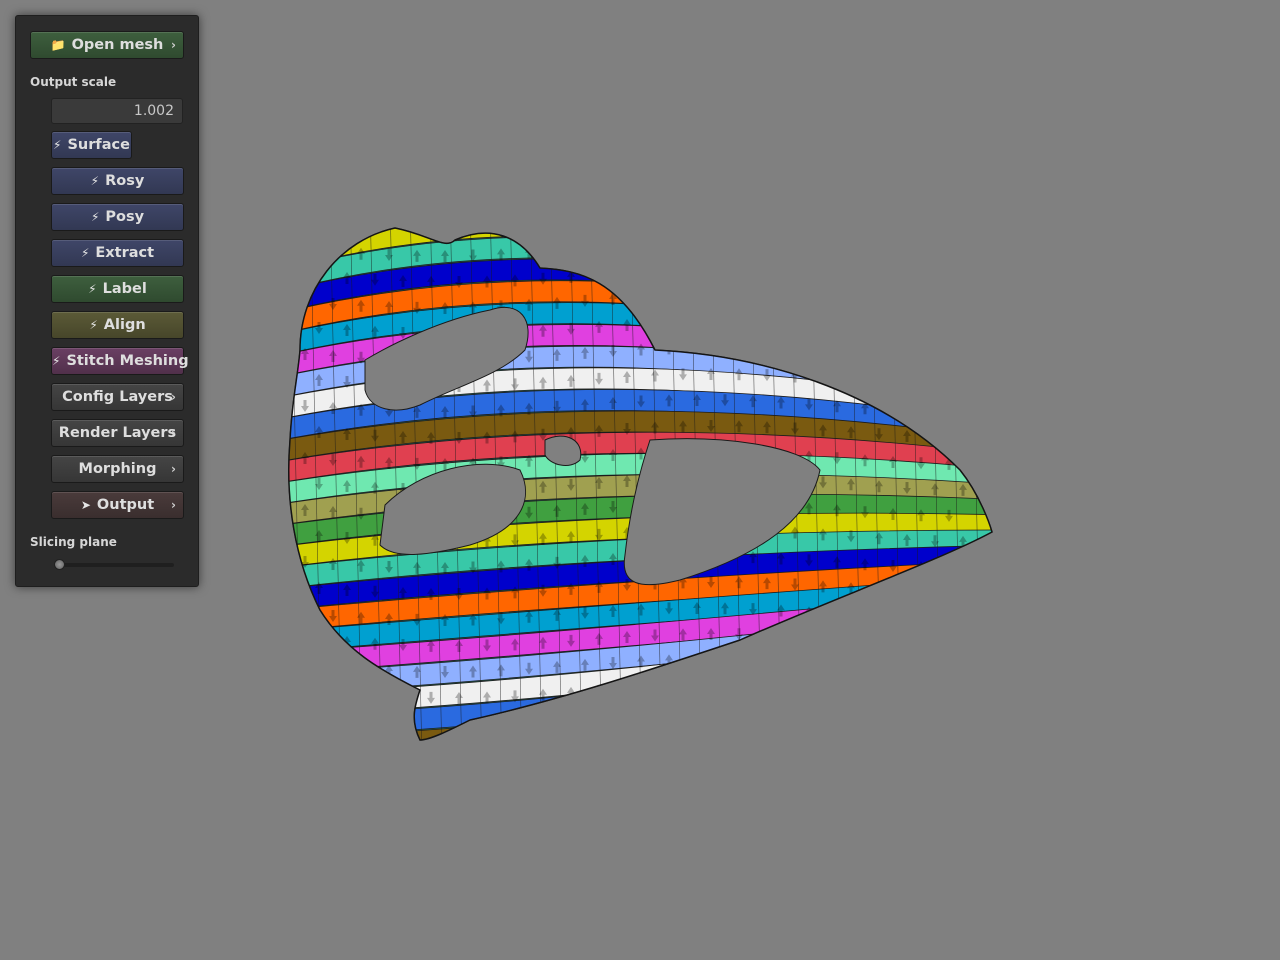 Image resolution: width=1280 pixels, height=960 pixels. Describe the element at coordinates (58, 45) in the screenshot. I see `folder-icon: 📁` at that location.